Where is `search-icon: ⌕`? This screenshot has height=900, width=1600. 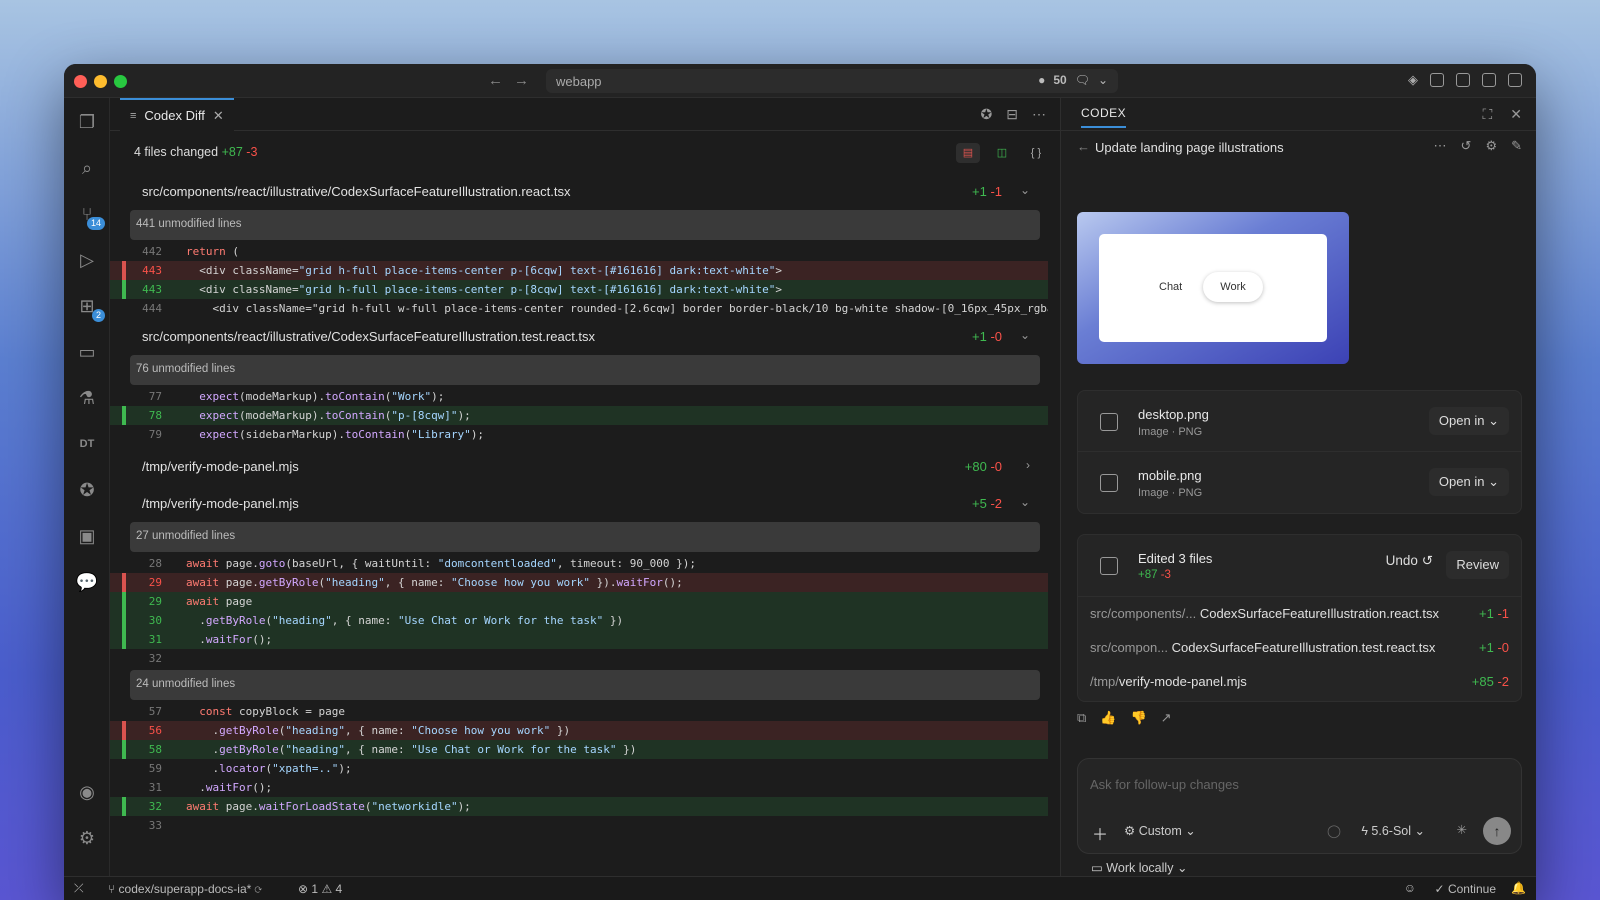
search-icon: ⌕ is located at coordinates (87, 168).